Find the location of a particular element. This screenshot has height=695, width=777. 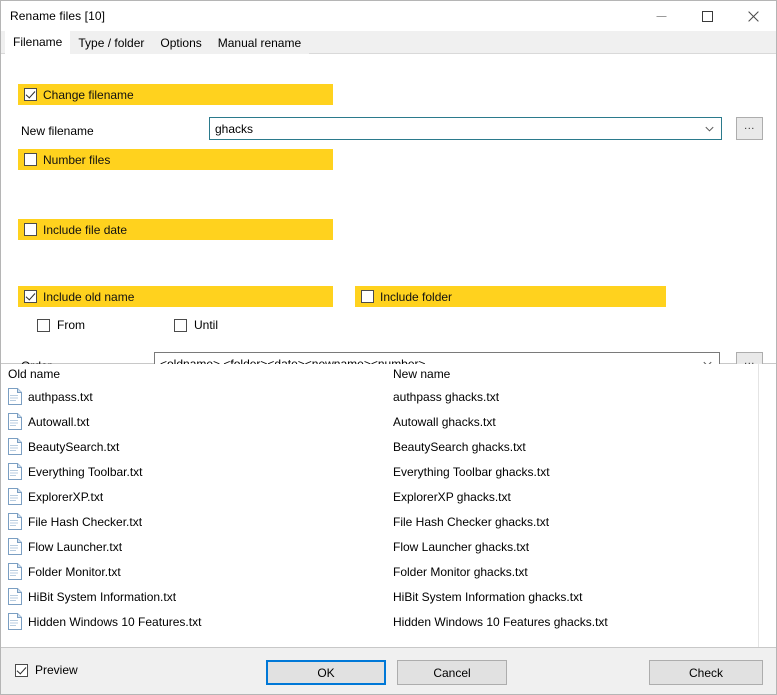

include-old-name-row: Include old name is located at coordinates (175, 296).